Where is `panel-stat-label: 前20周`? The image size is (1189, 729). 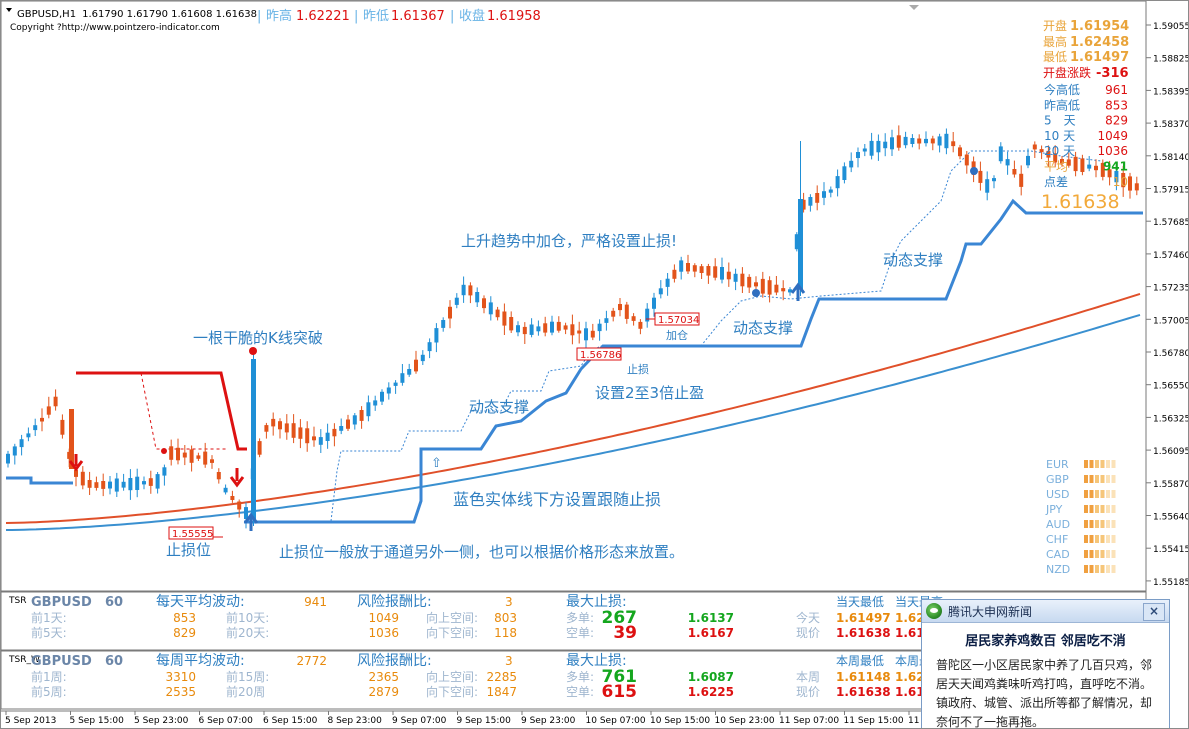 panel-stat-label: 前20周 is located at coordinates (245, 691).